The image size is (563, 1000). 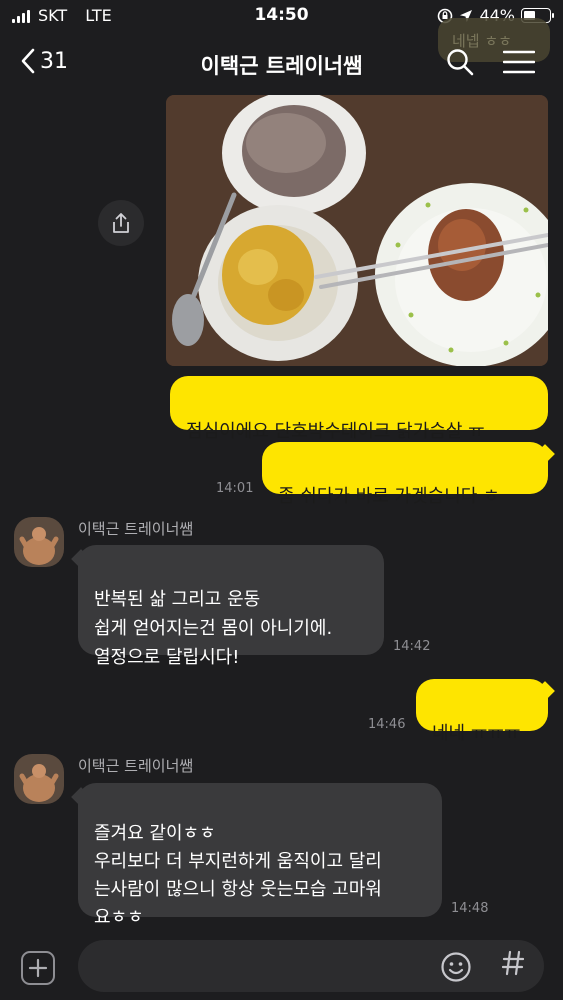 I want to click on emoji-button, so click(x=456, y=969).